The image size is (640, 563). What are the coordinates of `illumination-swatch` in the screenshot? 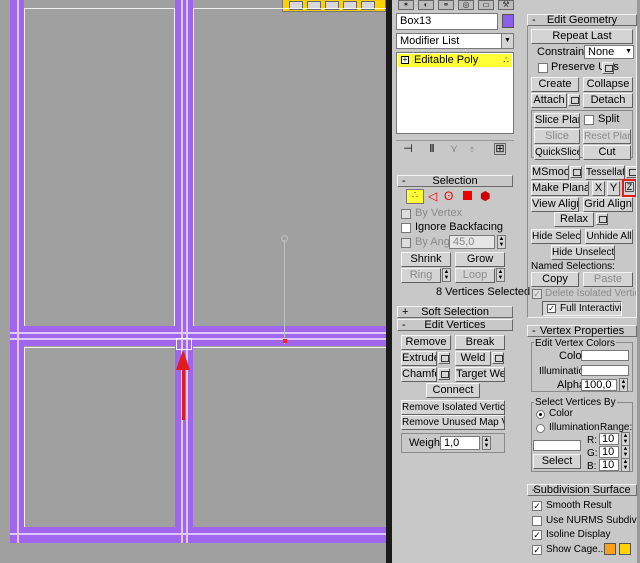 It's located at (605, 370).